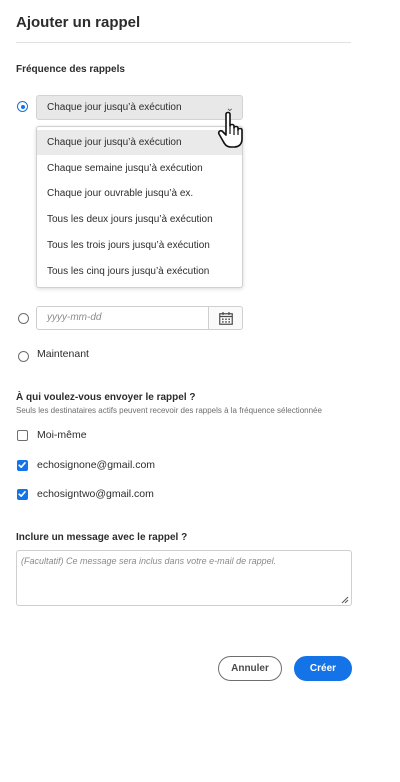 Image resolution: width=400 pixels, height=782 pixels. Describe the element at coordinates (78, 22) in the screenshot. I see `dialog-title: Ajouter un rappel` at that location.